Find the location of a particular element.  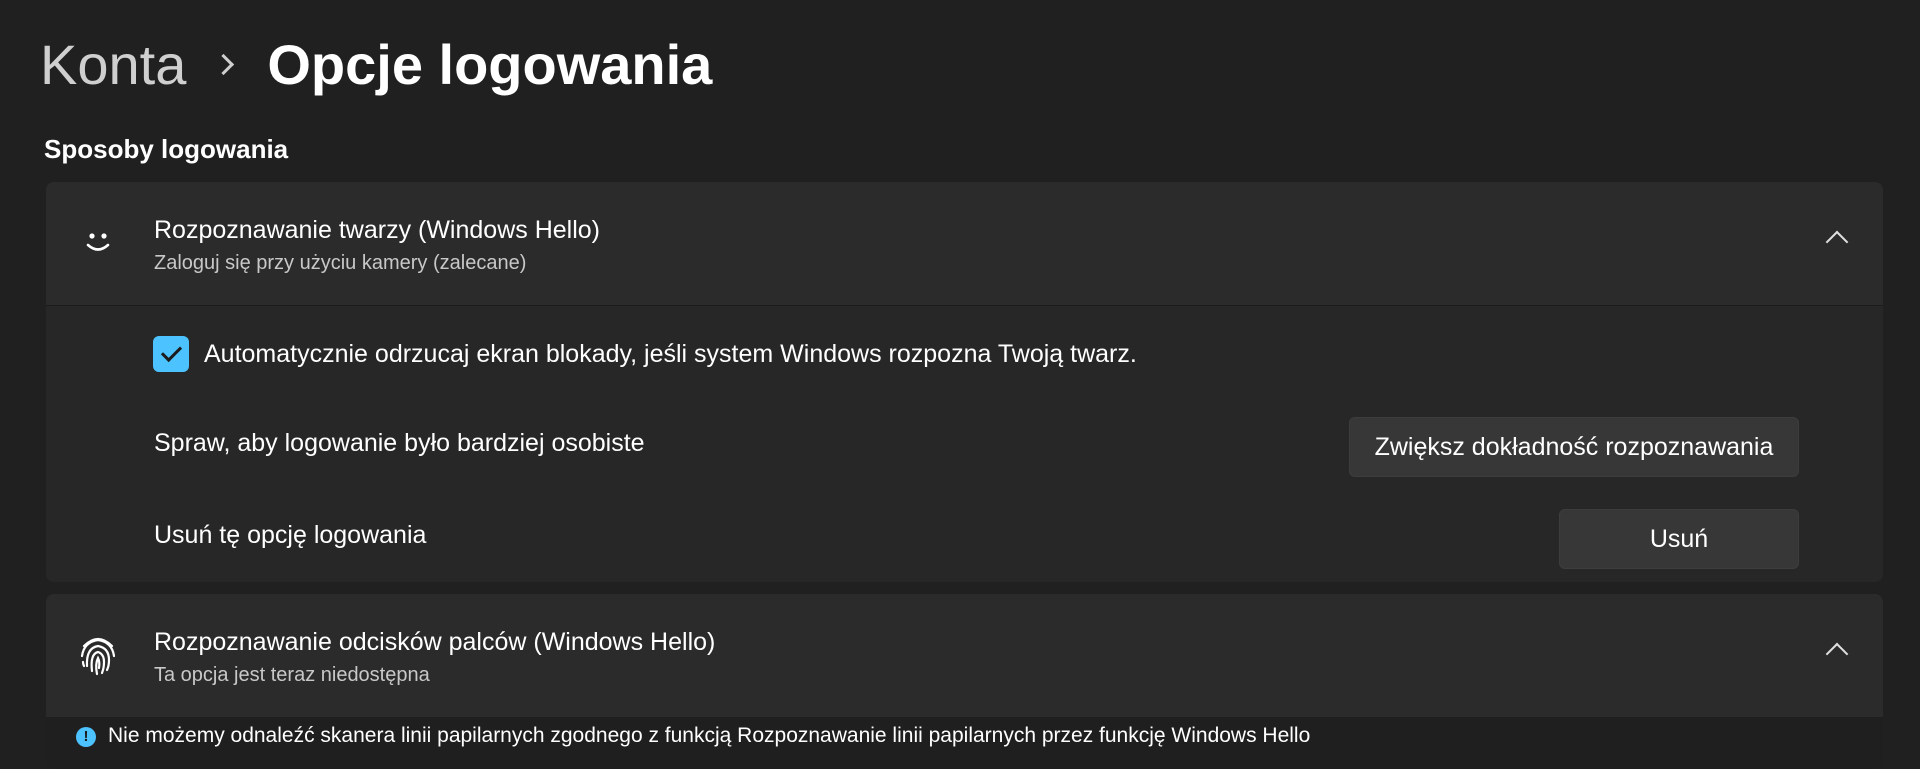

breadcrumb: Konta Opcje logowania is located at coordinates (376, 64).